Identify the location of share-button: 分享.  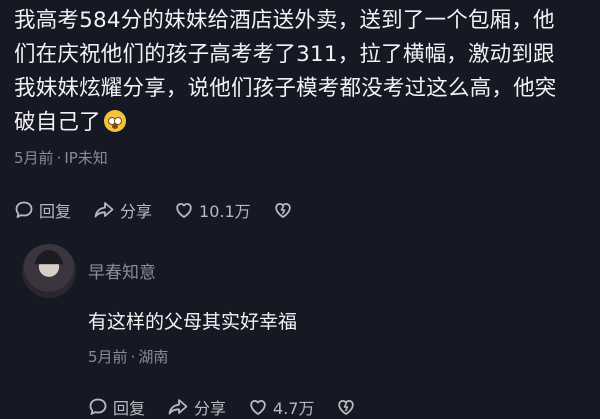
(122, 210).